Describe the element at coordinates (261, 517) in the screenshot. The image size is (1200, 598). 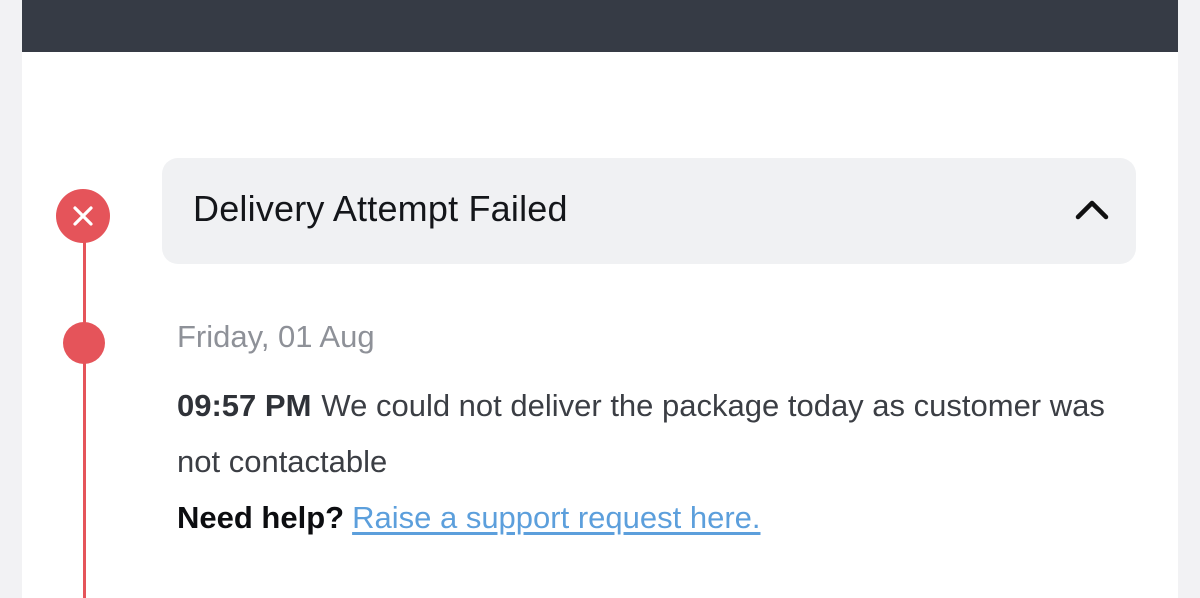
I see `help-label: Need help?` at that location.